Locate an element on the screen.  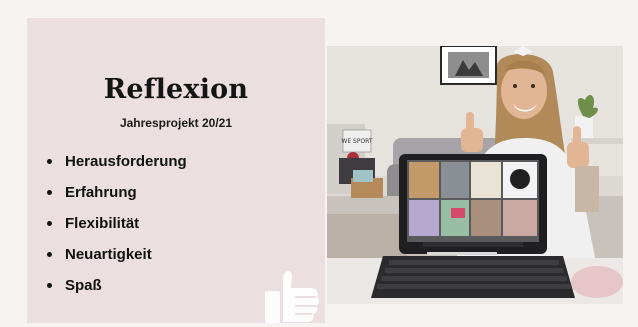
bullet-label: Erfahrung is located at coordinates (101, 192).